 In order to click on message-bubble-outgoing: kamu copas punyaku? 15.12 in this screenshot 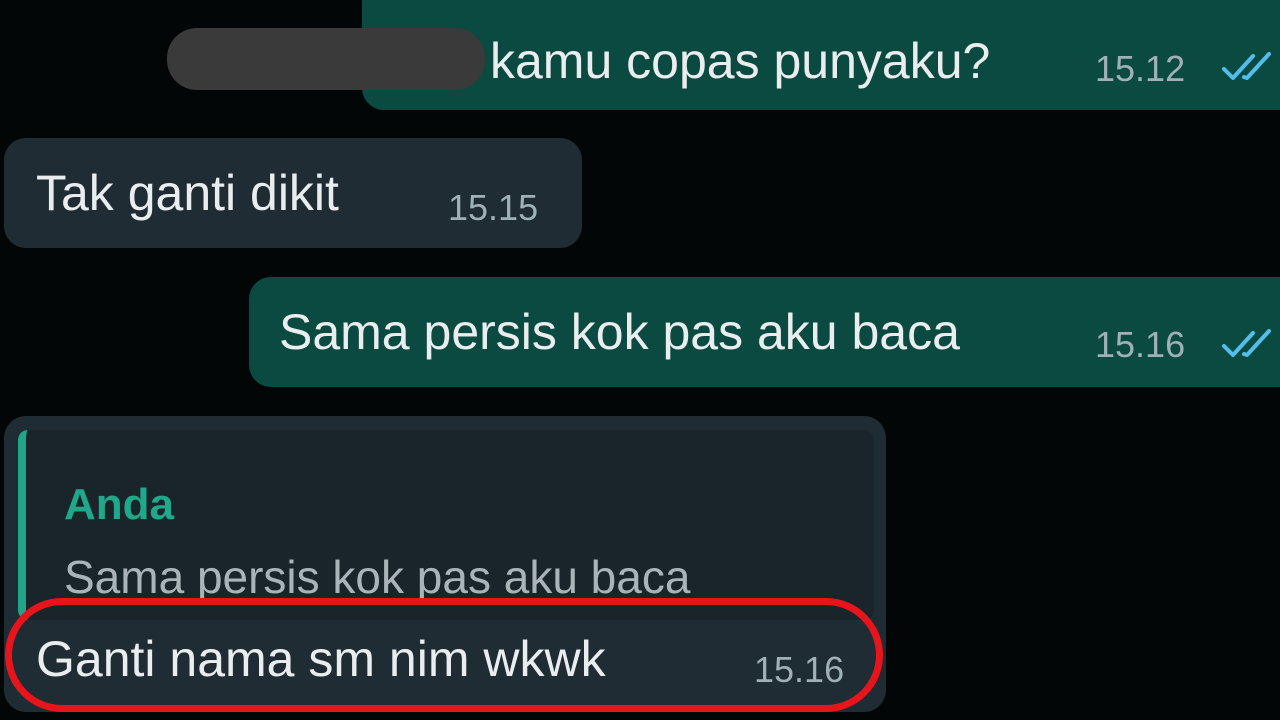, I will do `click(723, 55)`.